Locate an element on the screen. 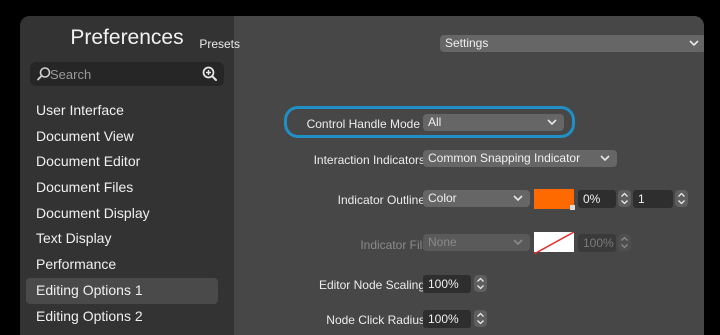 The image size is (720, 335). indicator-fill-label: Indicator Fill is located at coordinates (392, 245).